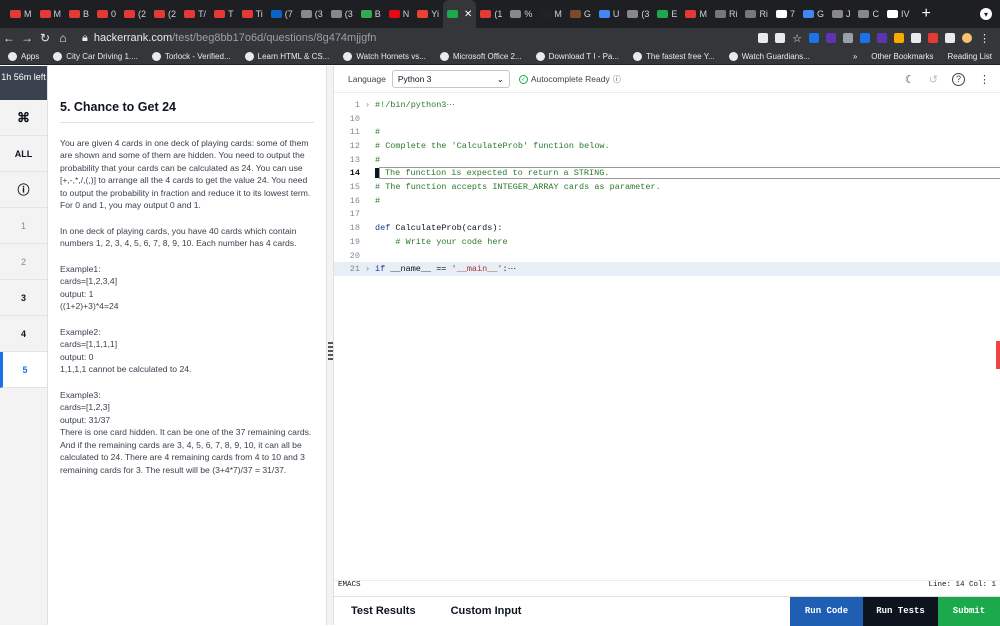 Image resolution: width=1000 pixels, height=626 pixels. Describe the element at coordinates (252, 14) in the screenshot. I see `browser-tab: Ti` at that location.